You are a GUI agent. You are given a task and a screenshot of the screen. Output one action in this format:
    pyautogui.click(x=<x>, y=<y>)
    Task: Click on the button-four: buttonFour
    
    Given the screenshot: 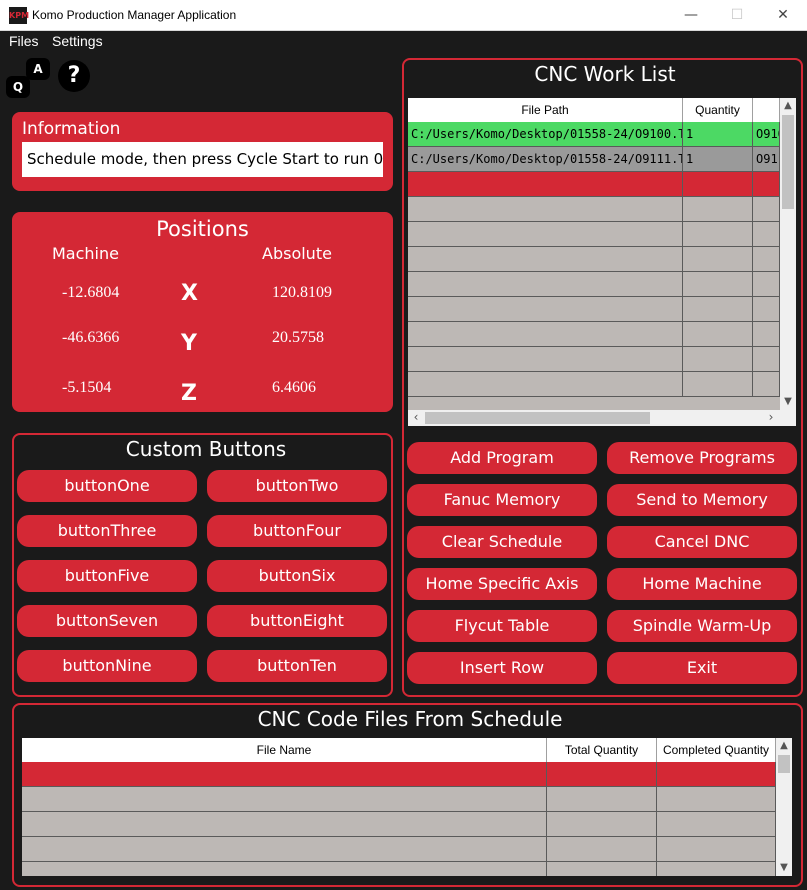 What is the action you would take?
    pyautogui.click(x=297, y=531)
    